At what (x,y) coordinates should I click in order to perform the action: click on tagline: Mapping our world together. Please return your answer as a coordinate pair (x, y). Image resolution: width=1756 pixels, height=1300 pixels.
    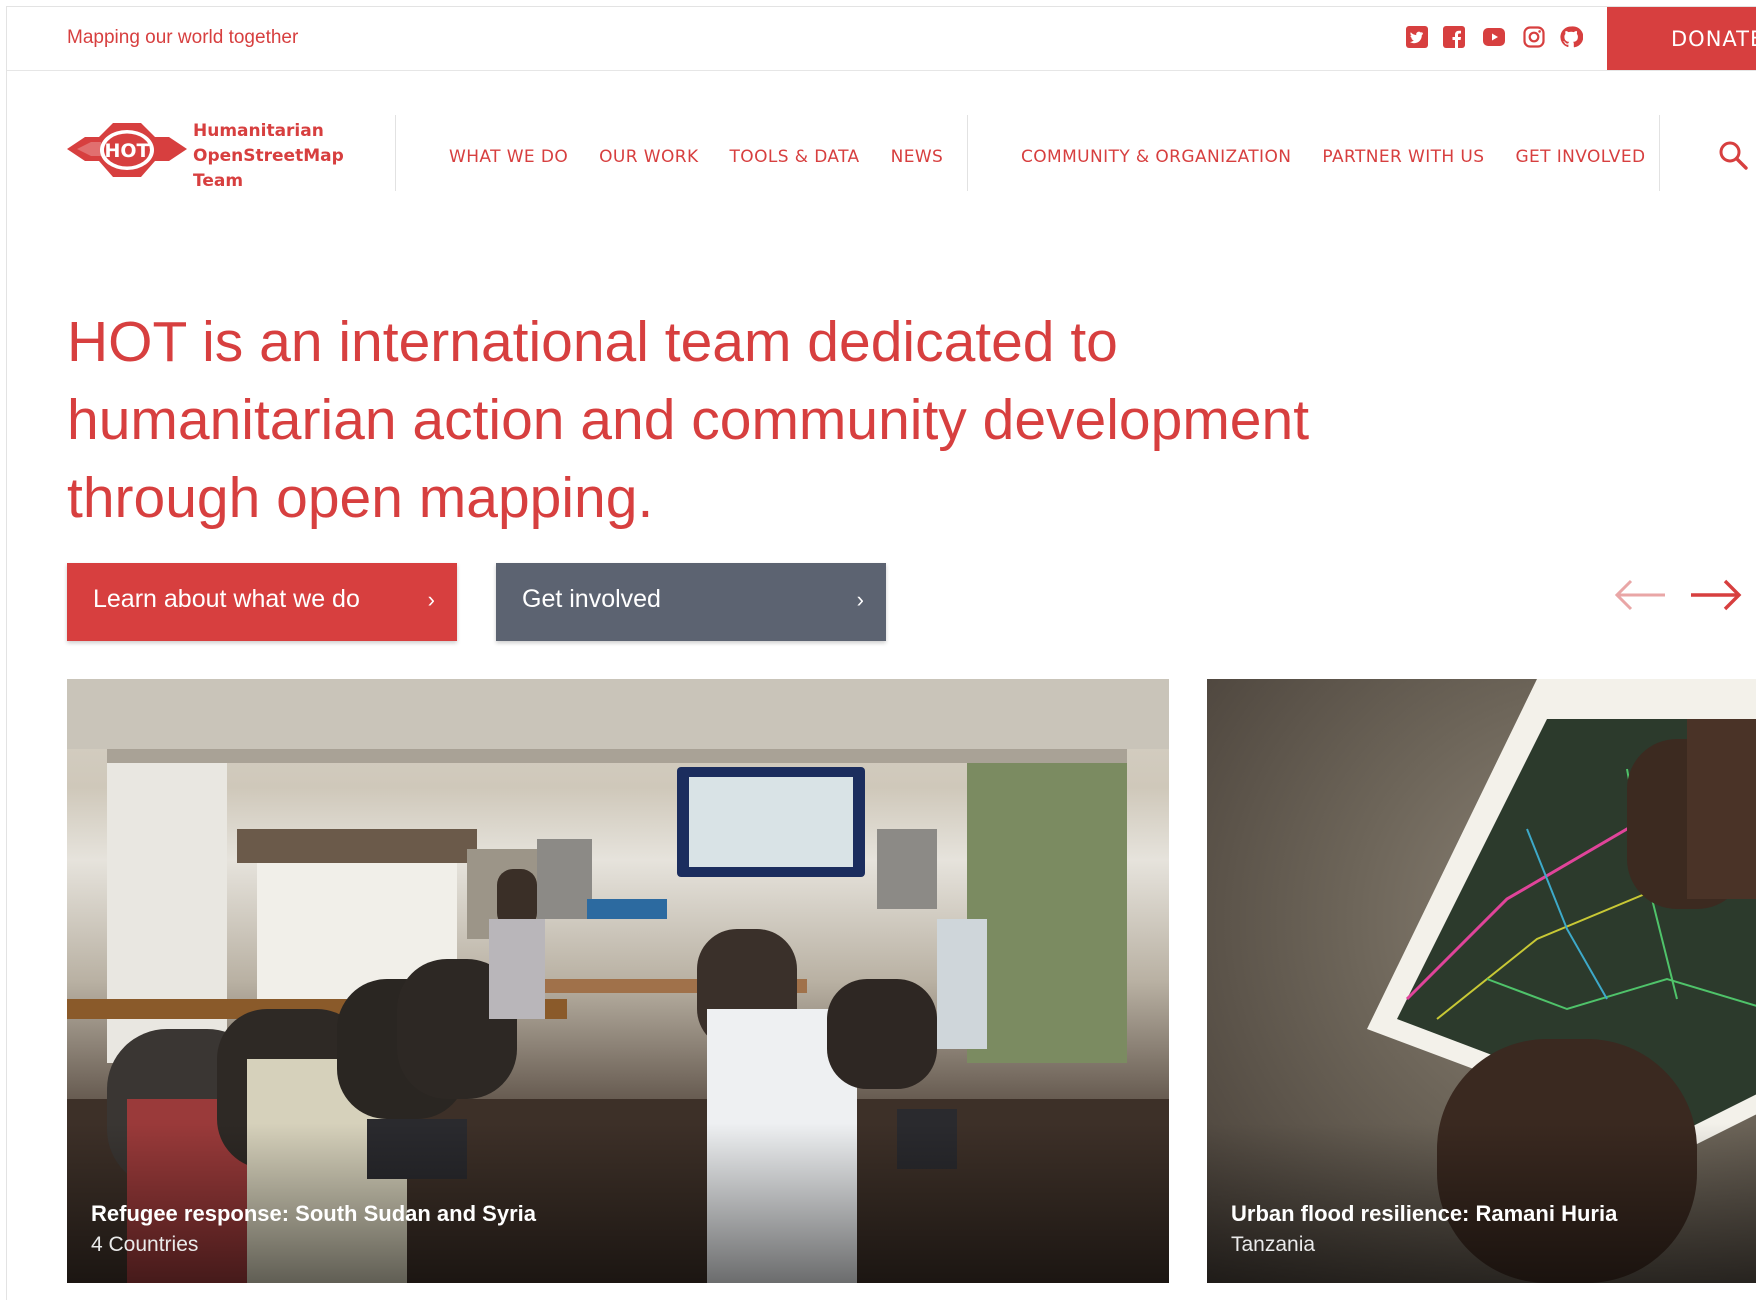
    Looking at the image, I should click on (183, 37).